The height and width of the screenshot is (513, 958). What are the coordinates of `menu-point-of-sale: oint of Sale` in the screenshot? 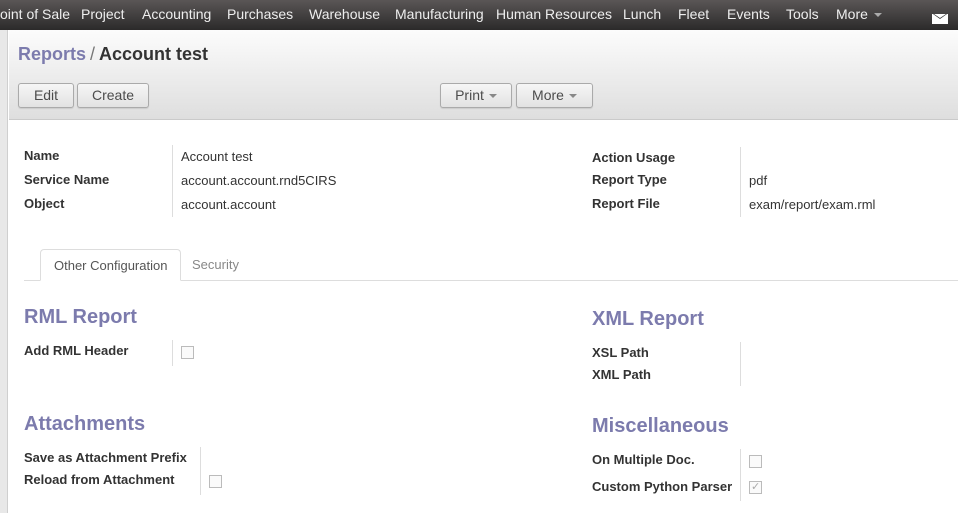 It's located at (35, 14).